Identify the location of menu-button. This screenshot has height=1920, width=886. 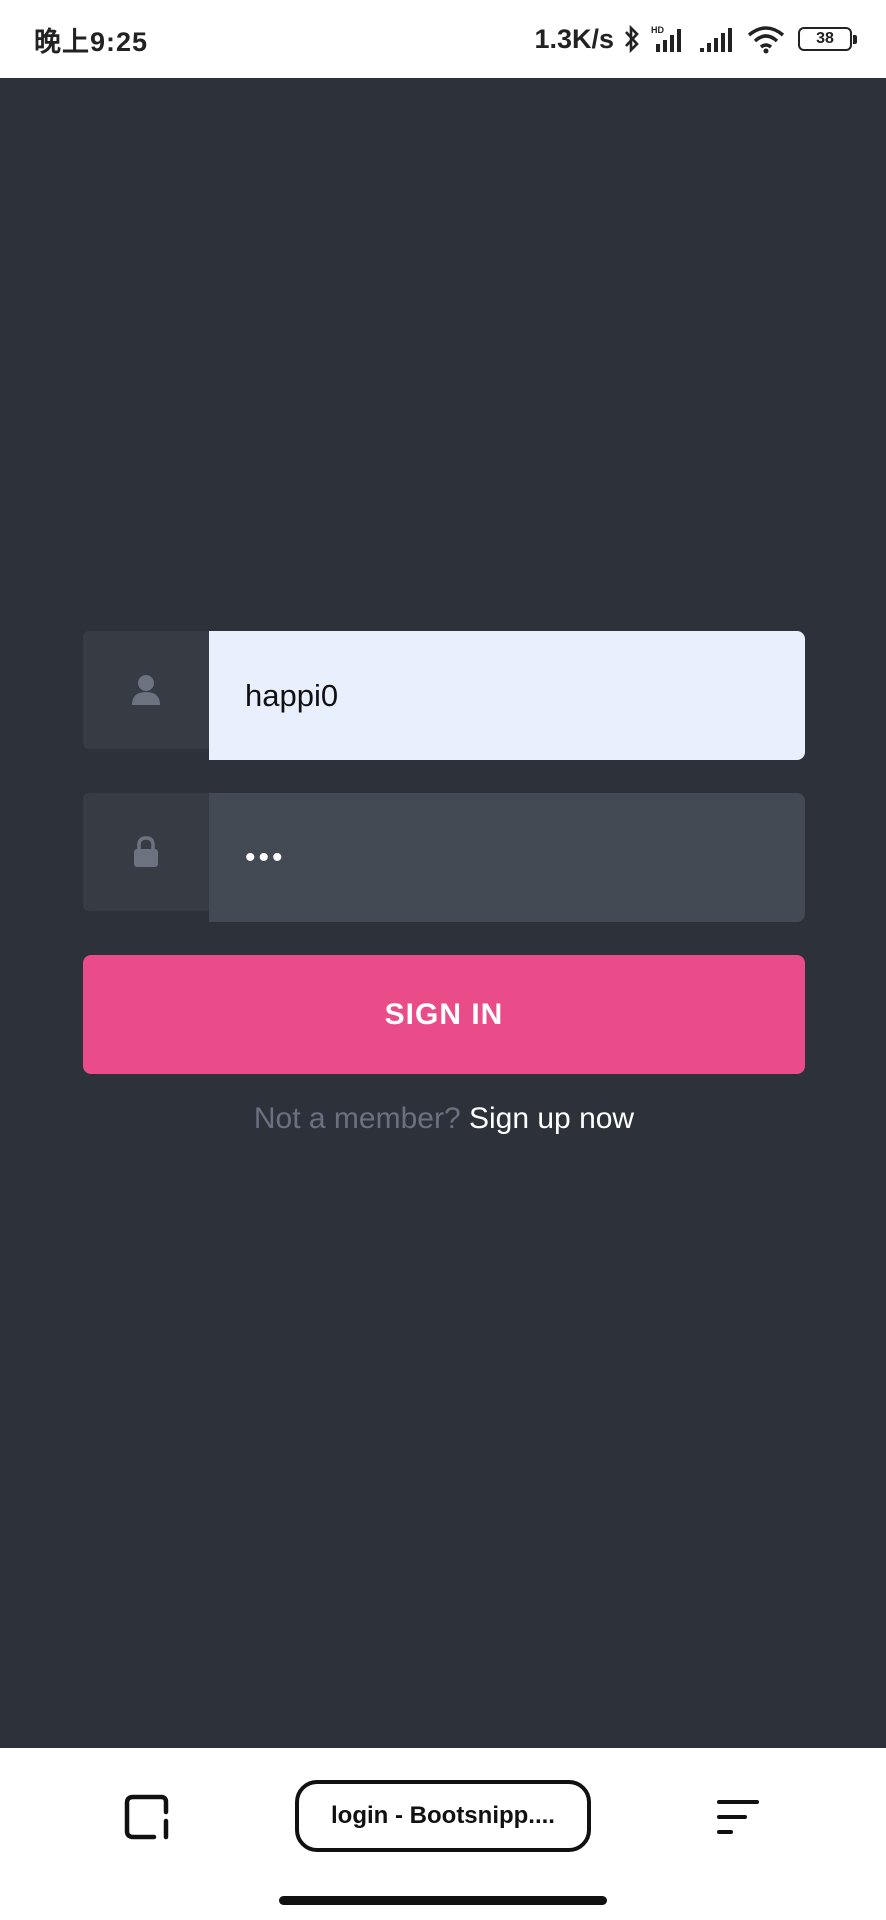
(738, 1818).